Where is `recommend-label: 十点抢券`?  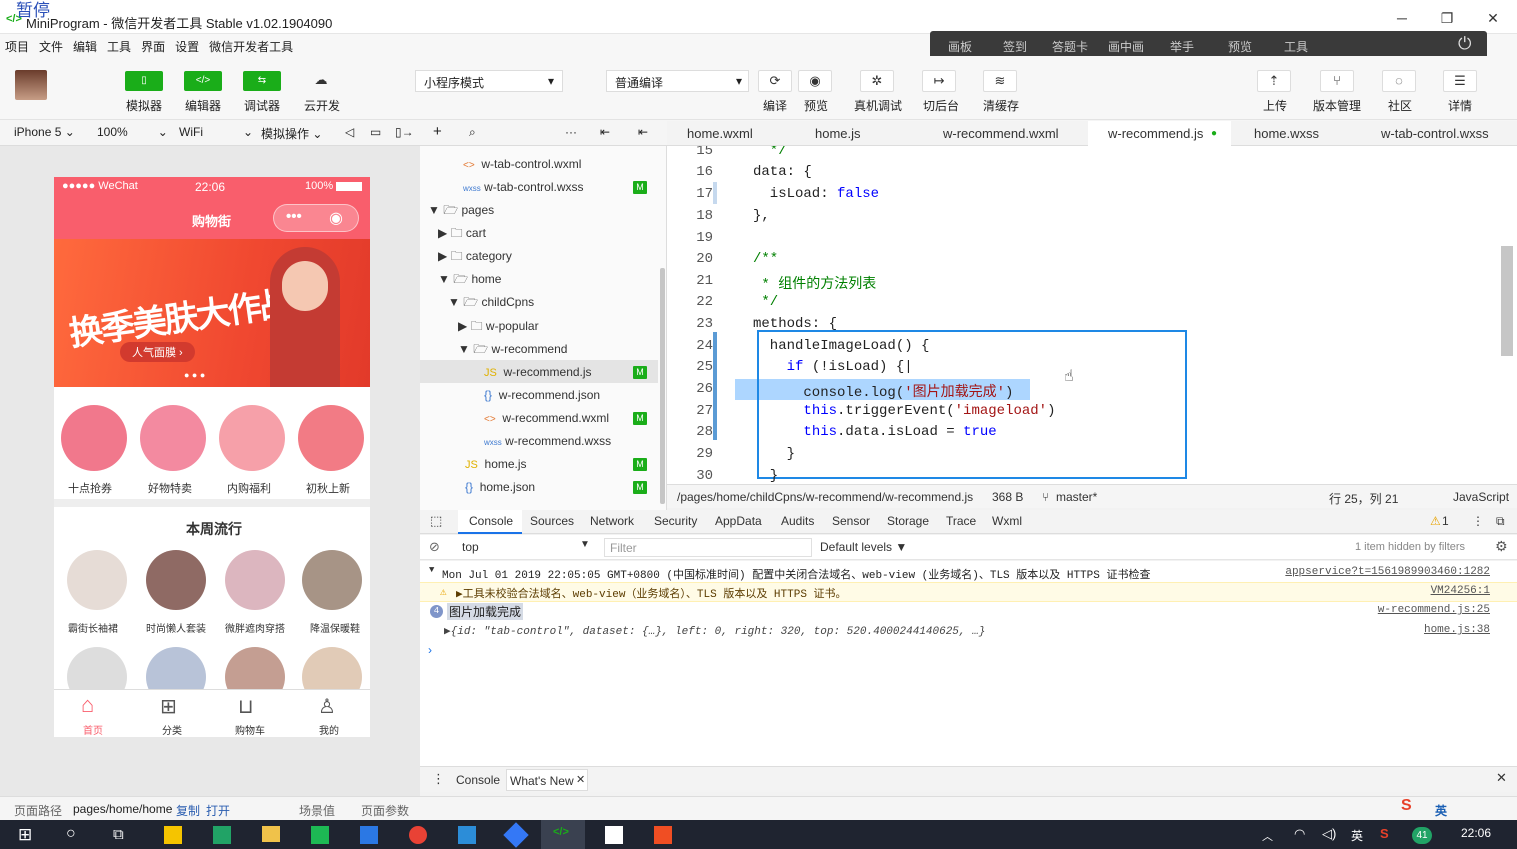
recommend-label: 十点抢券 is located at coordinates (90, 488).